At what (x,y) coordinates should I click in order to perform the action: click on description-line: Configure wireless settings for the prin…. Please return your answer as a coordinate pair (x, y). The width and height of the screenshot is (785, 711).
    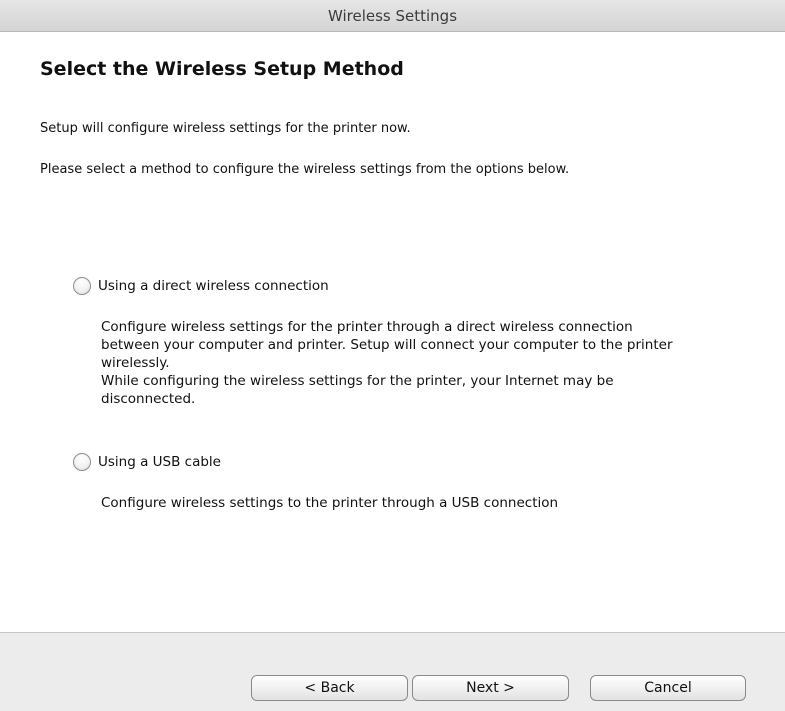
    Looking at the image, I should click on (367, 327).